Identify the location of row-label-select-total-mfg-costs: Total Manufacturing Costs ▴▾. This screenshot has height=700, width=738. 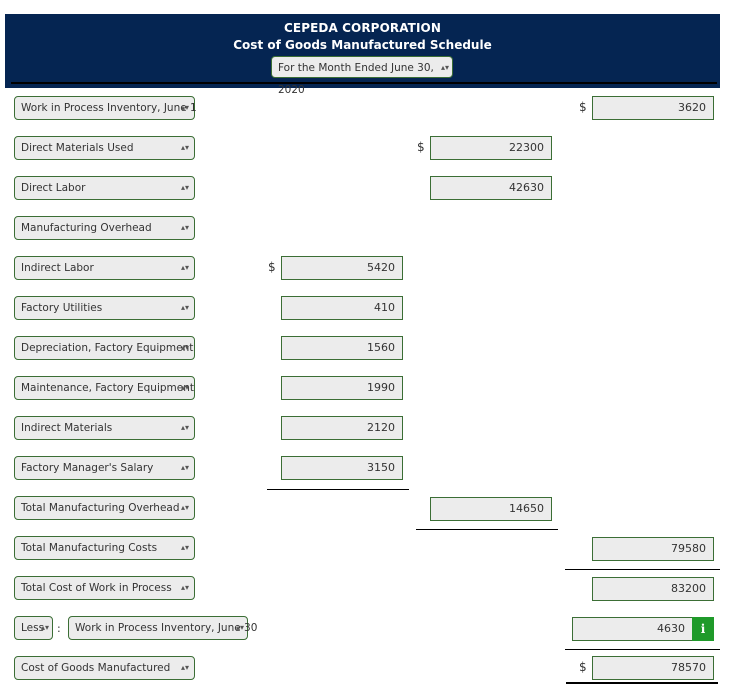
(104, 548).